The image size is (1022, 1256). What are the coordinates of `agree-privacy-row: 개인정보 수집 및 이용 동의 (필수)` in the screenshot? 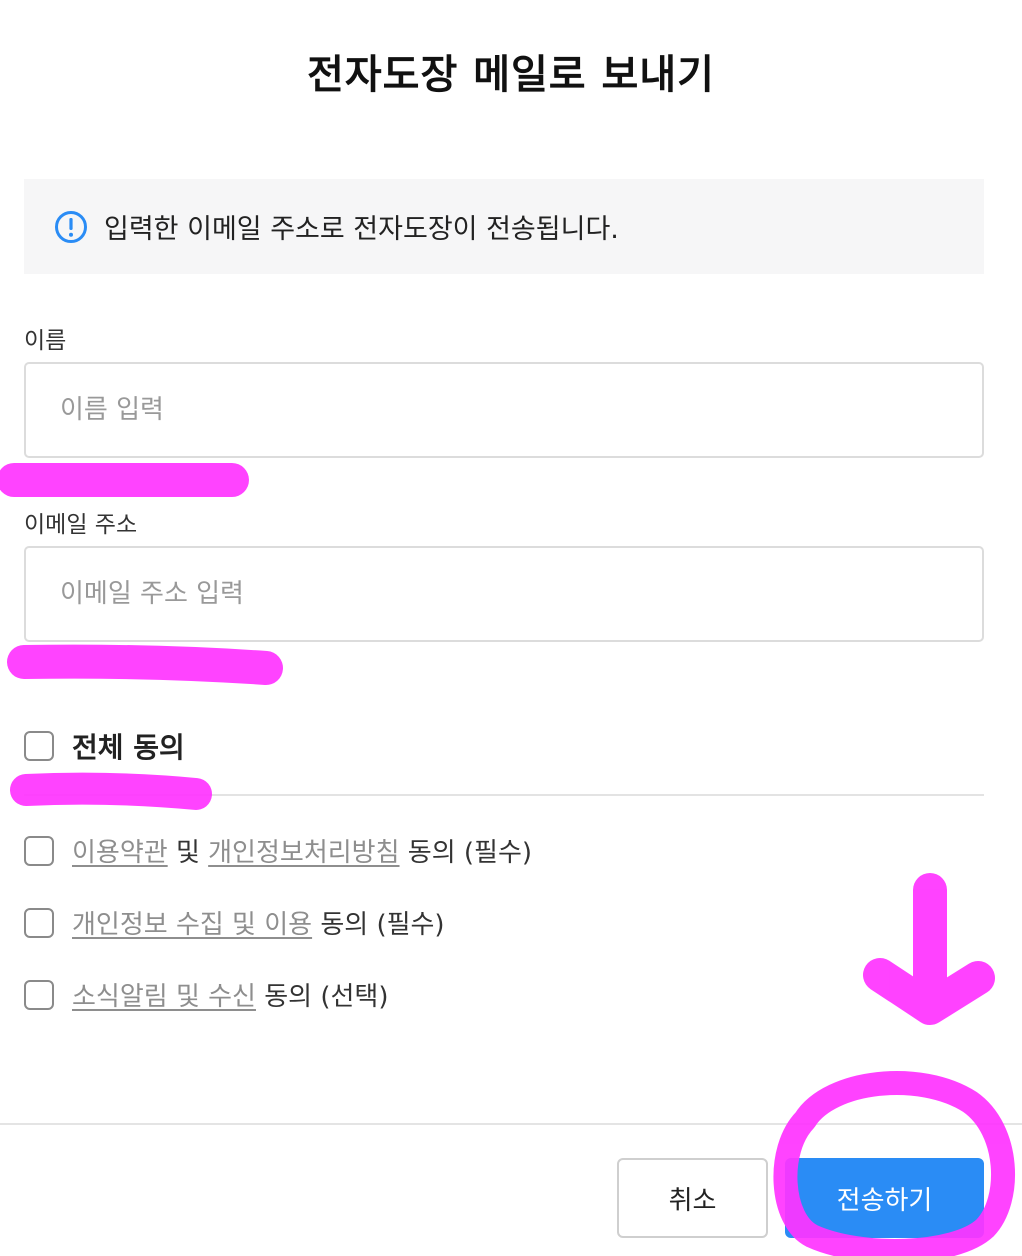 It's located at (234, 922).